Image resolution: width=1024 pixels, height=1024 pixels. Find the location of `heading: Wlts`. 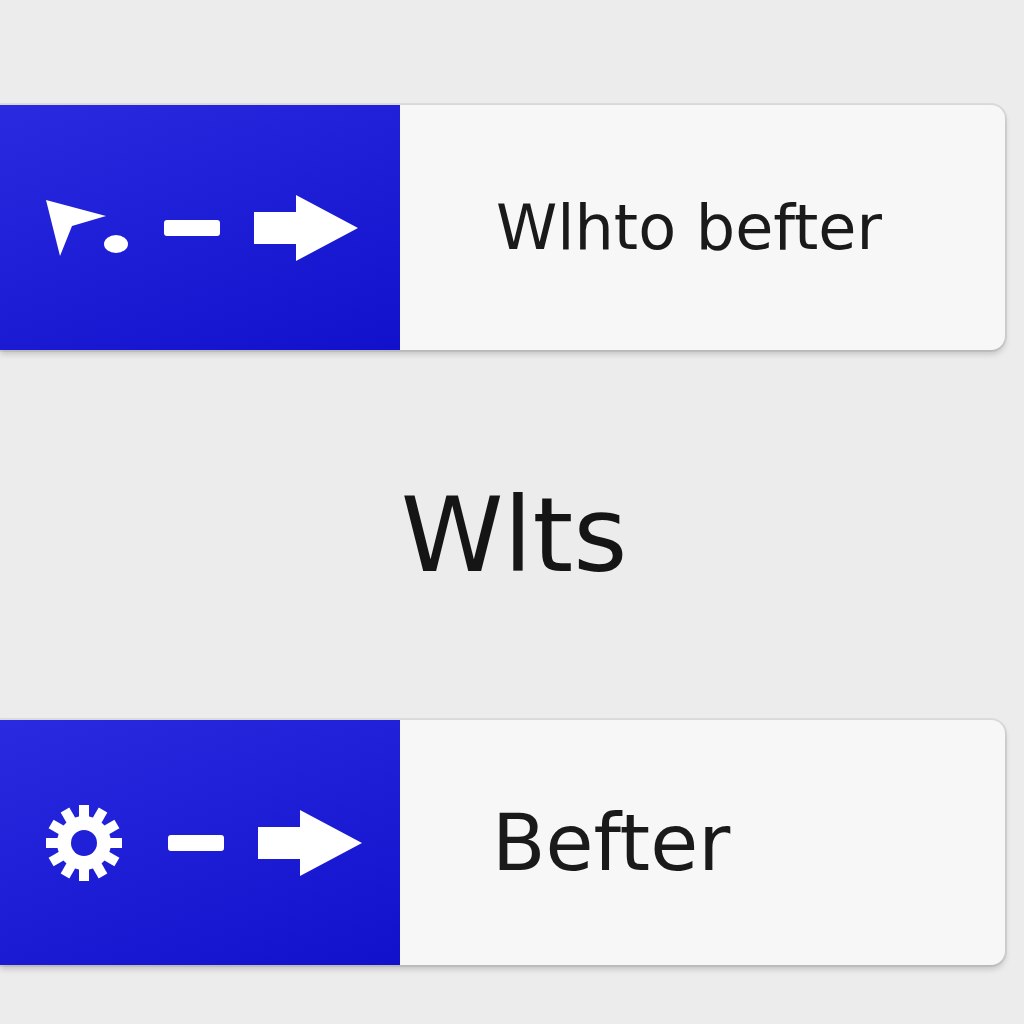

heading: Wlts is located at coordinates (514, 535).